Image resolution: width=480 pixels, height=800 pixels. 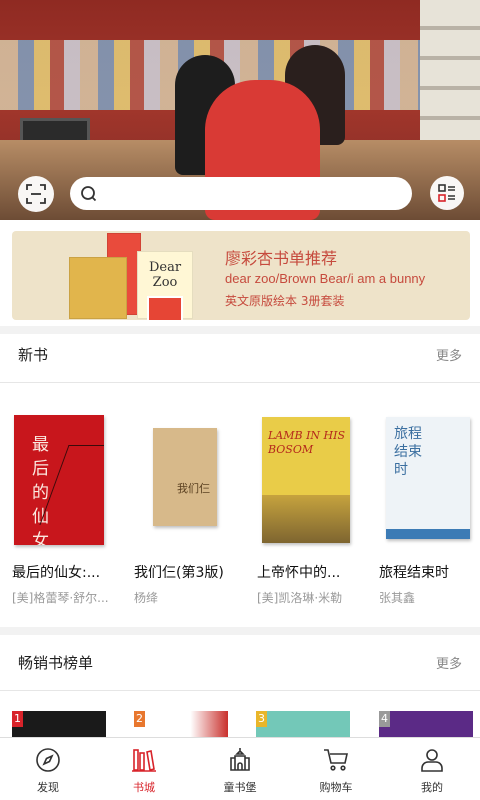 I want to click on bookshelf-icon, so click(x=144, y=760).